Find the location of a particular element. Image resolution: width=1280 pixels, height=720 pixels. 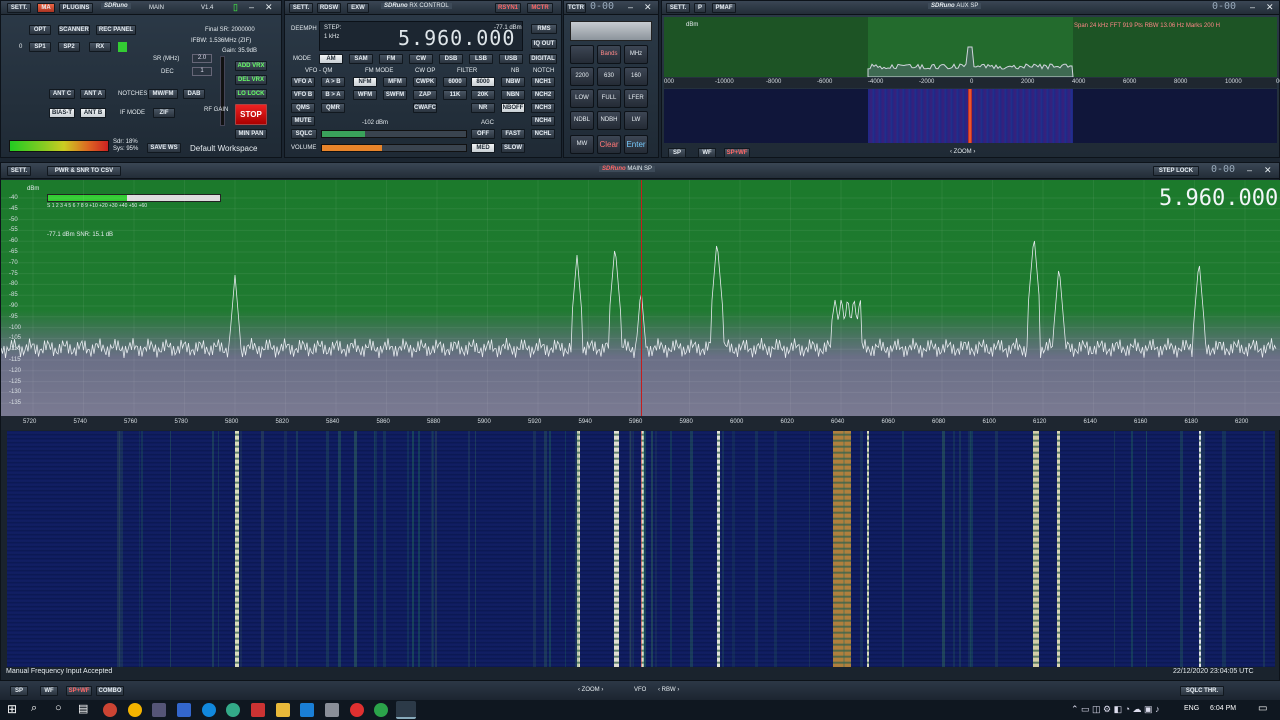

keypad-key-mw: MW is located at coordinates (582, 144).